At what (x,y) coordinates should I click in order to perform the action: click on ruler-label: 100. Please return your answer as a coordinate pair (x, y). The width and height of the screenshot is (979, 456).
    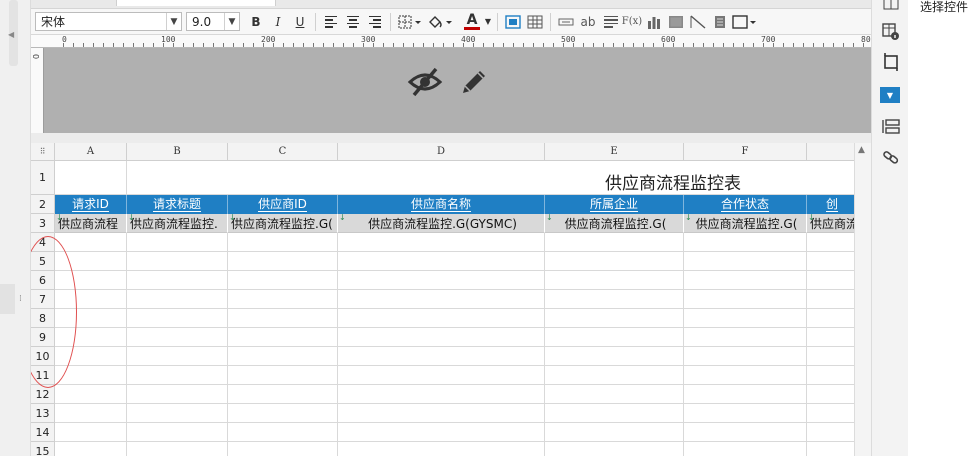
    Looking at the image, I should click on (168, 39).